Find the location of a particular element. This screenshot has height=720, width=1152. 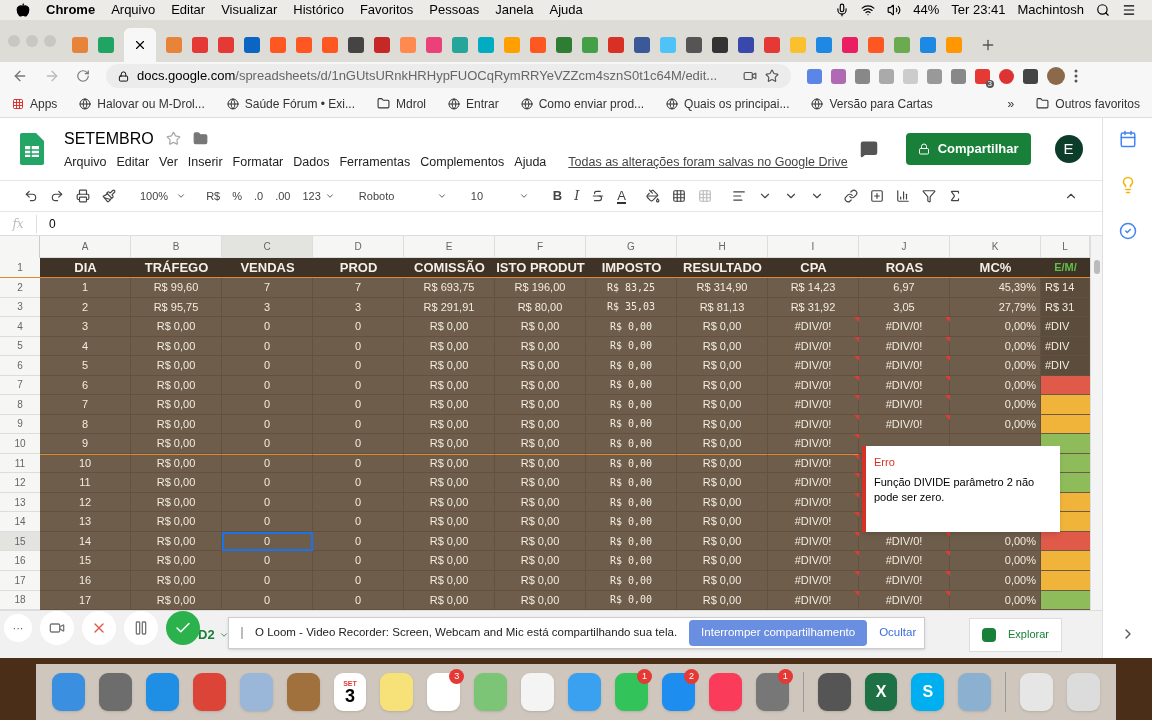

account-avatar: E is located at coordinates (1068, 149).